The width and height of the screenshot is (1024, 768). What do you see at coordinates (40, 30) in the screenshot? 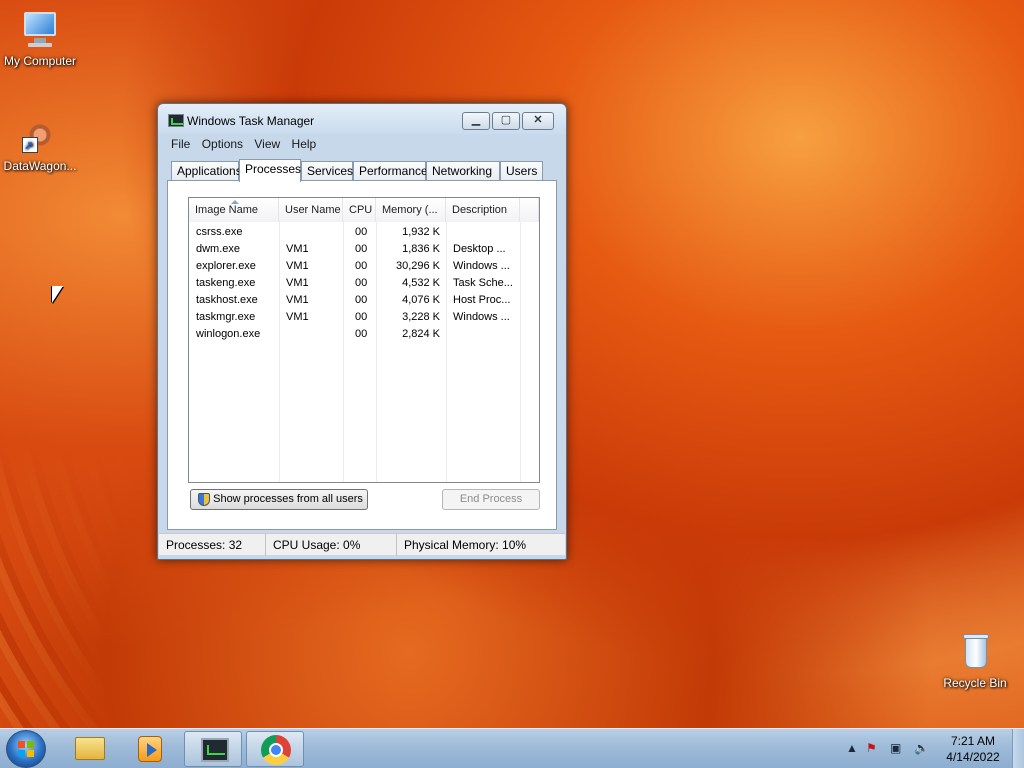
I see `computer-icon` at bounding box center [40, 30].